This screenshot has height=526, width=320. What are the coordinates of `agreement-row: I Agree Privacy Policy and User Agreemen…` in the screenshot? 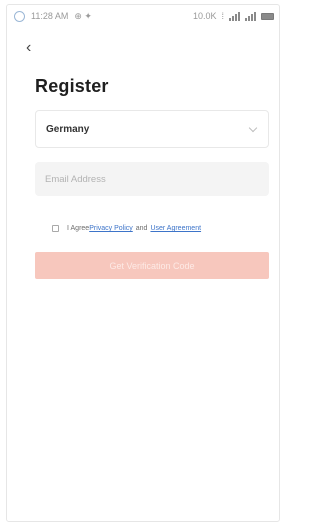 It's located at (126, 228).